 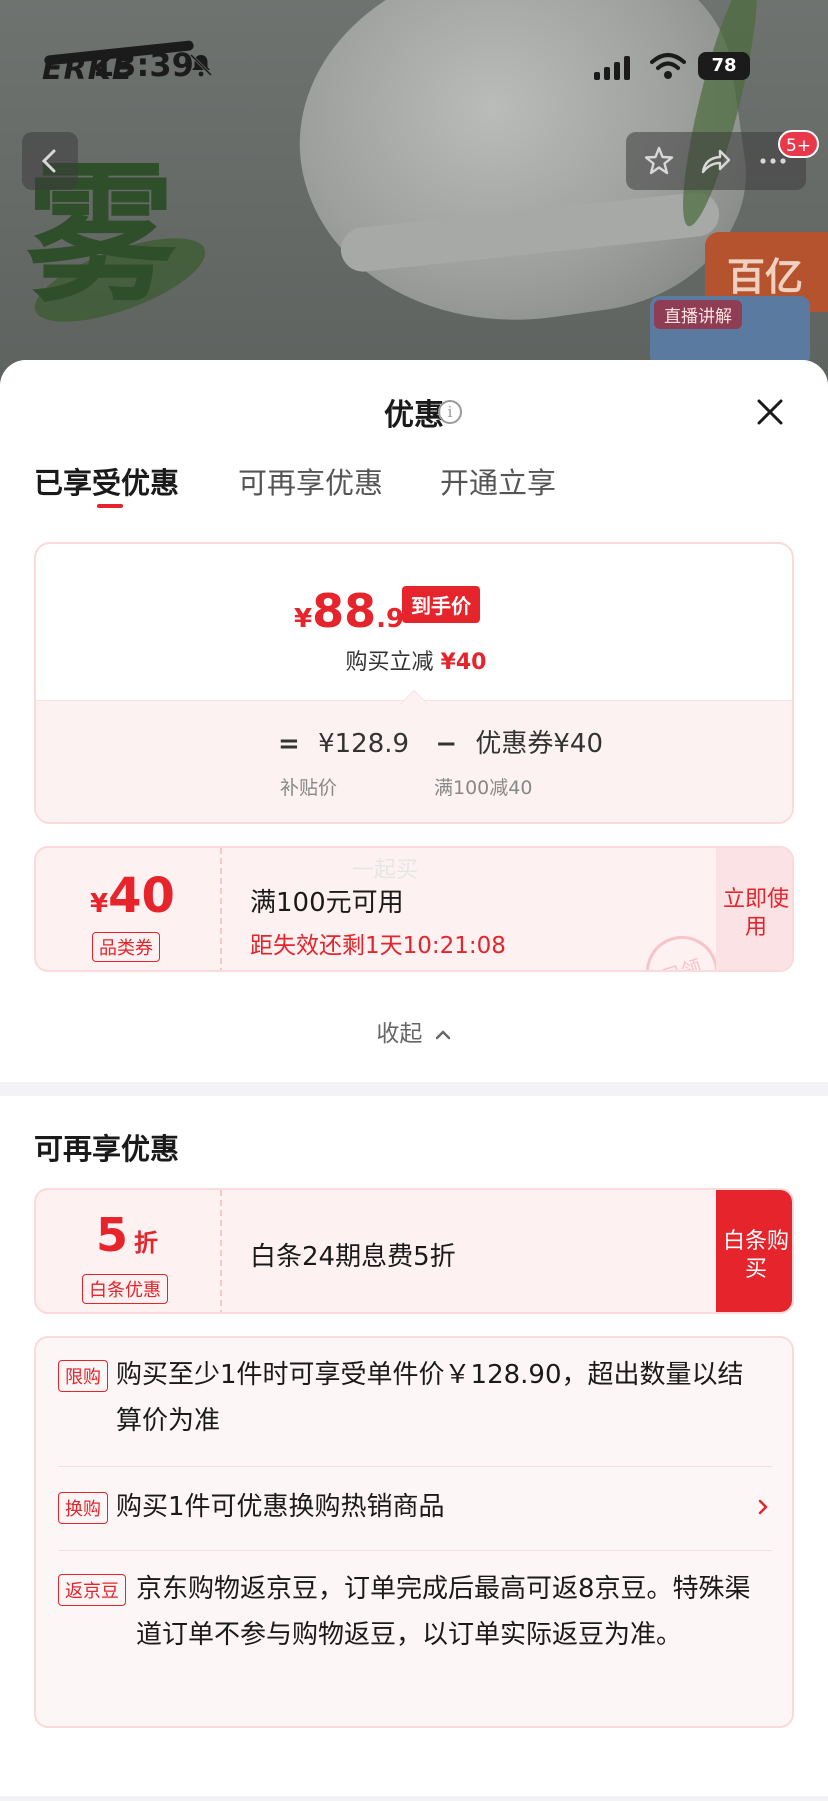 I want to click on collapse-button: 收起, so click(x=414, y=1031).